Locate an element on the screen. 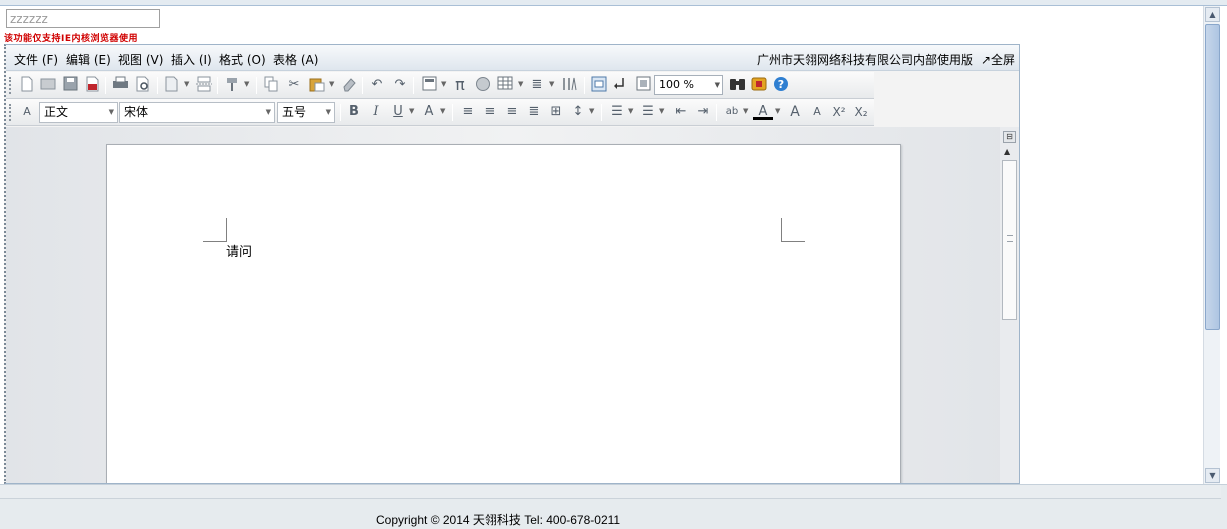 The width and height of the screenshot is (1227, 529). superscript-button: X² is located at coordinates (839, 112).